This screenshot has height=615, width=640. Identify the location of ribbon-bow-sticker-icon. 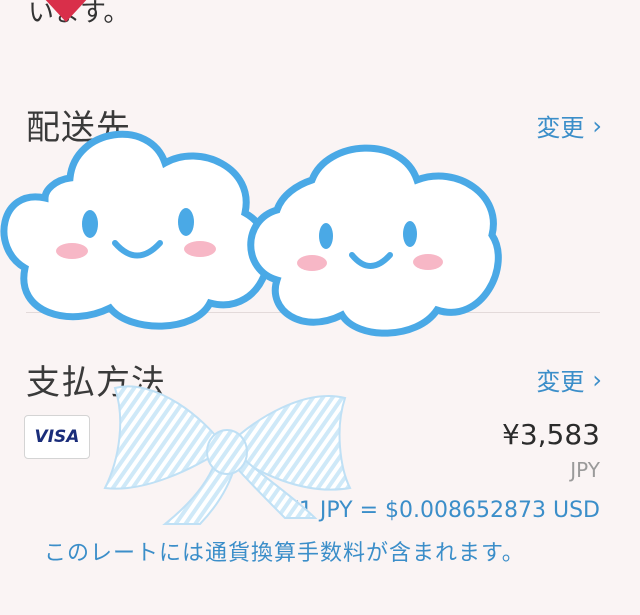
(220, 452).